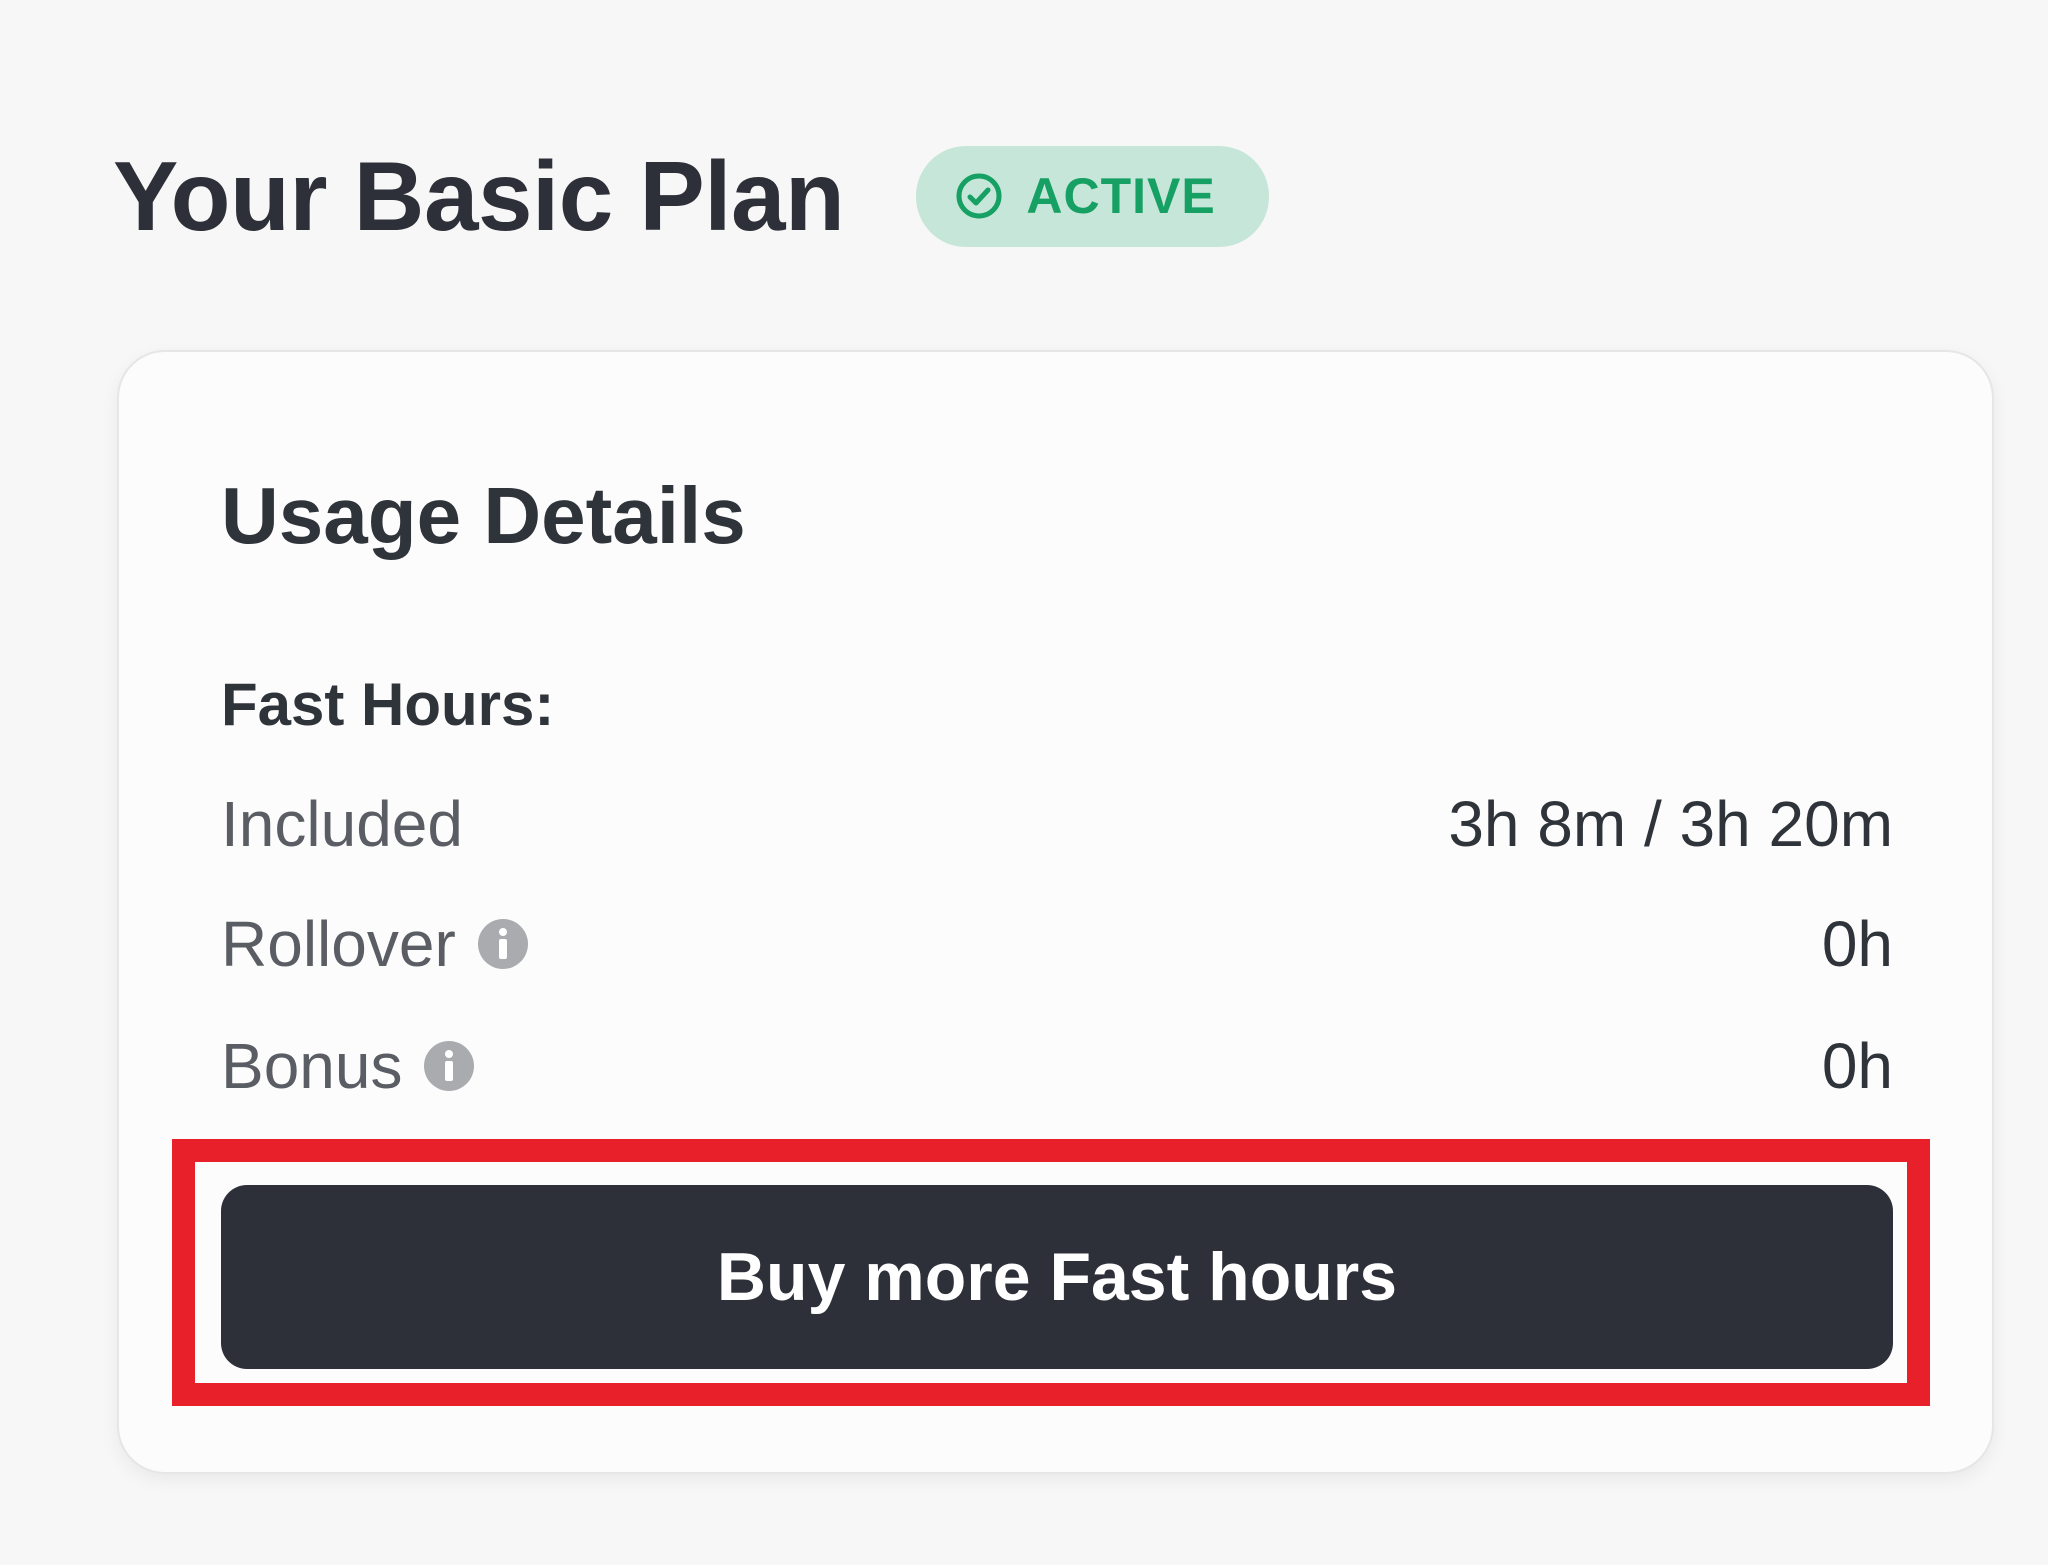  Describe the element at coordinates (1121, 196) in the screenshot. I see `status-badge-label: ACTIVE` at that location.